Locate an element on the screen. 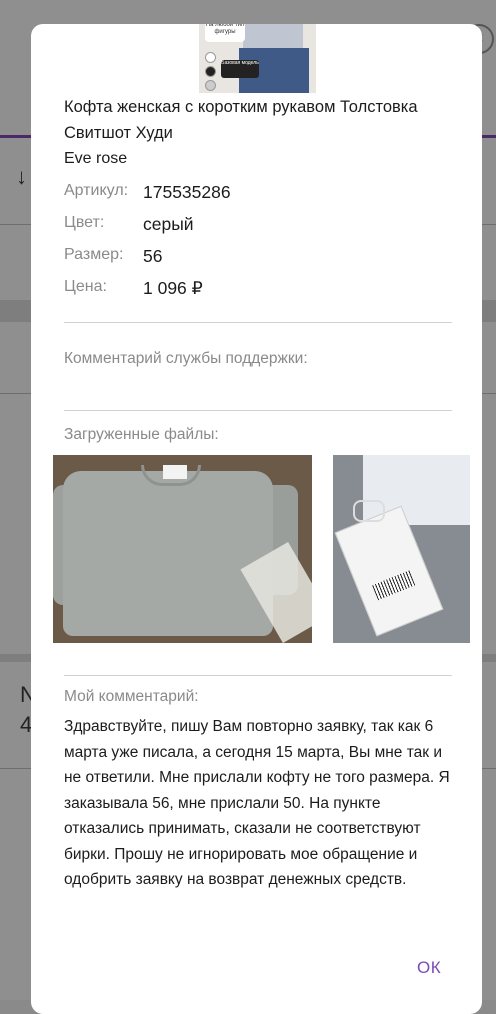  thumbnail-tag: На любой тип фигуры is located at coordinates (225, 33).